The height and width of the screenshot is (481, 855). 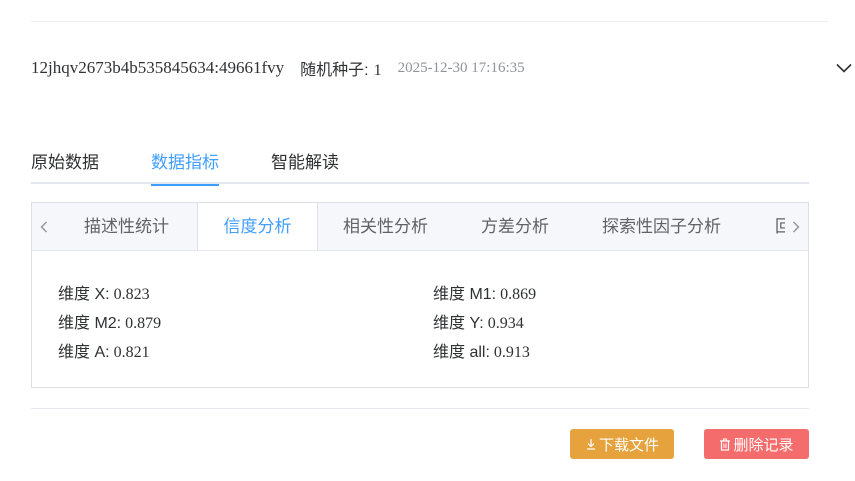 I want to click on metric-item: 维度 all: 0.913, so click(x=481, y=350).